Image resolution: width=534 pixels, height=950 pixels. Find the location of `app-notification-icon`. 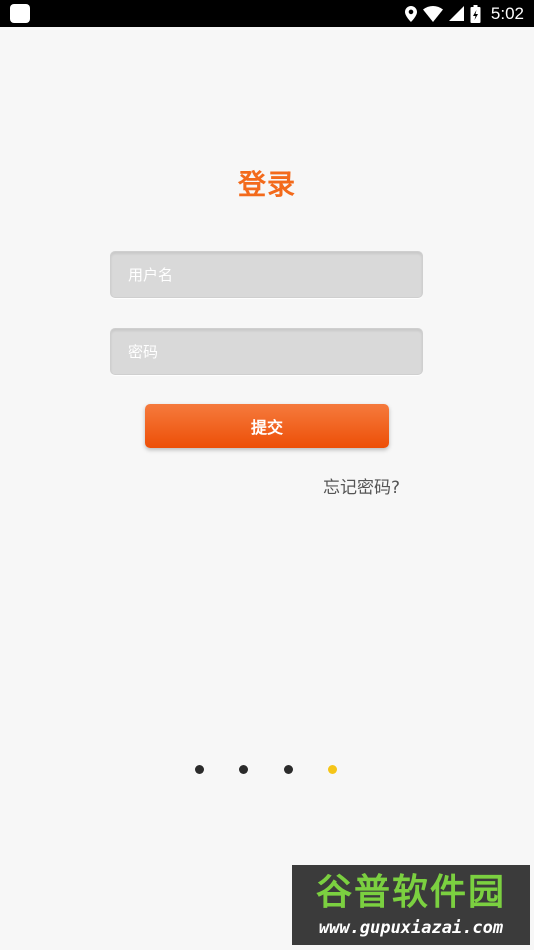

app-notification-icon is located at coordinates (20, 13).